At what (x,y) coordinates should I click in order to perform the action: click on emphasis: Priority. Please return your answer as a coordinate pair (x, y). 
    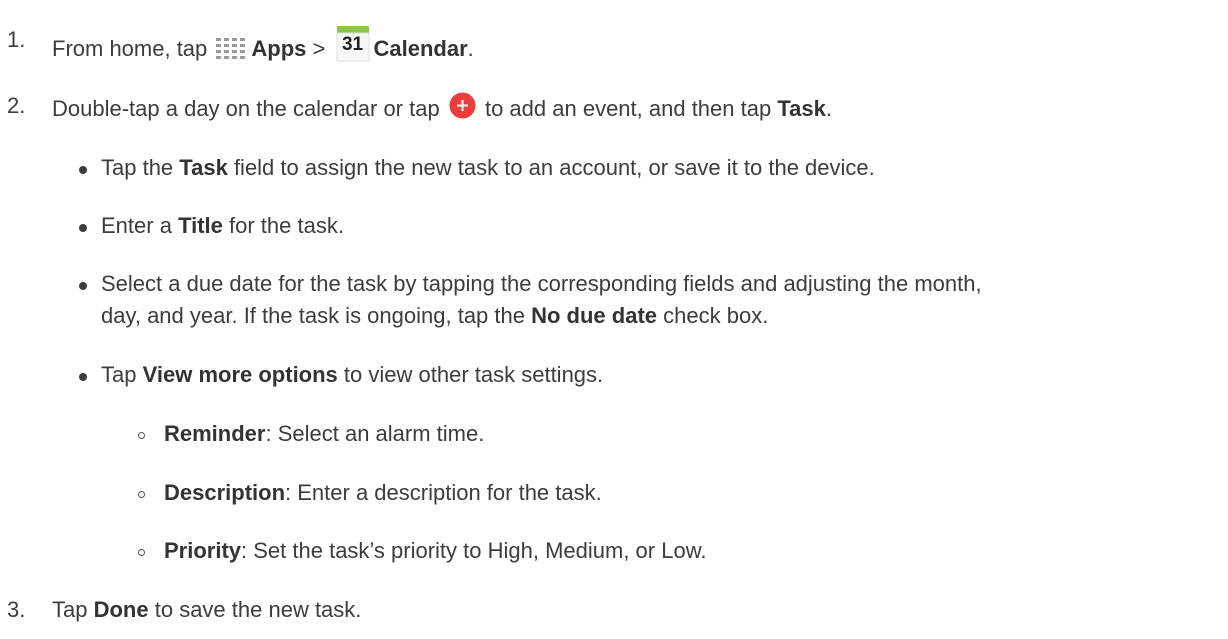
    Looking at the image, I should click on (203, 550).